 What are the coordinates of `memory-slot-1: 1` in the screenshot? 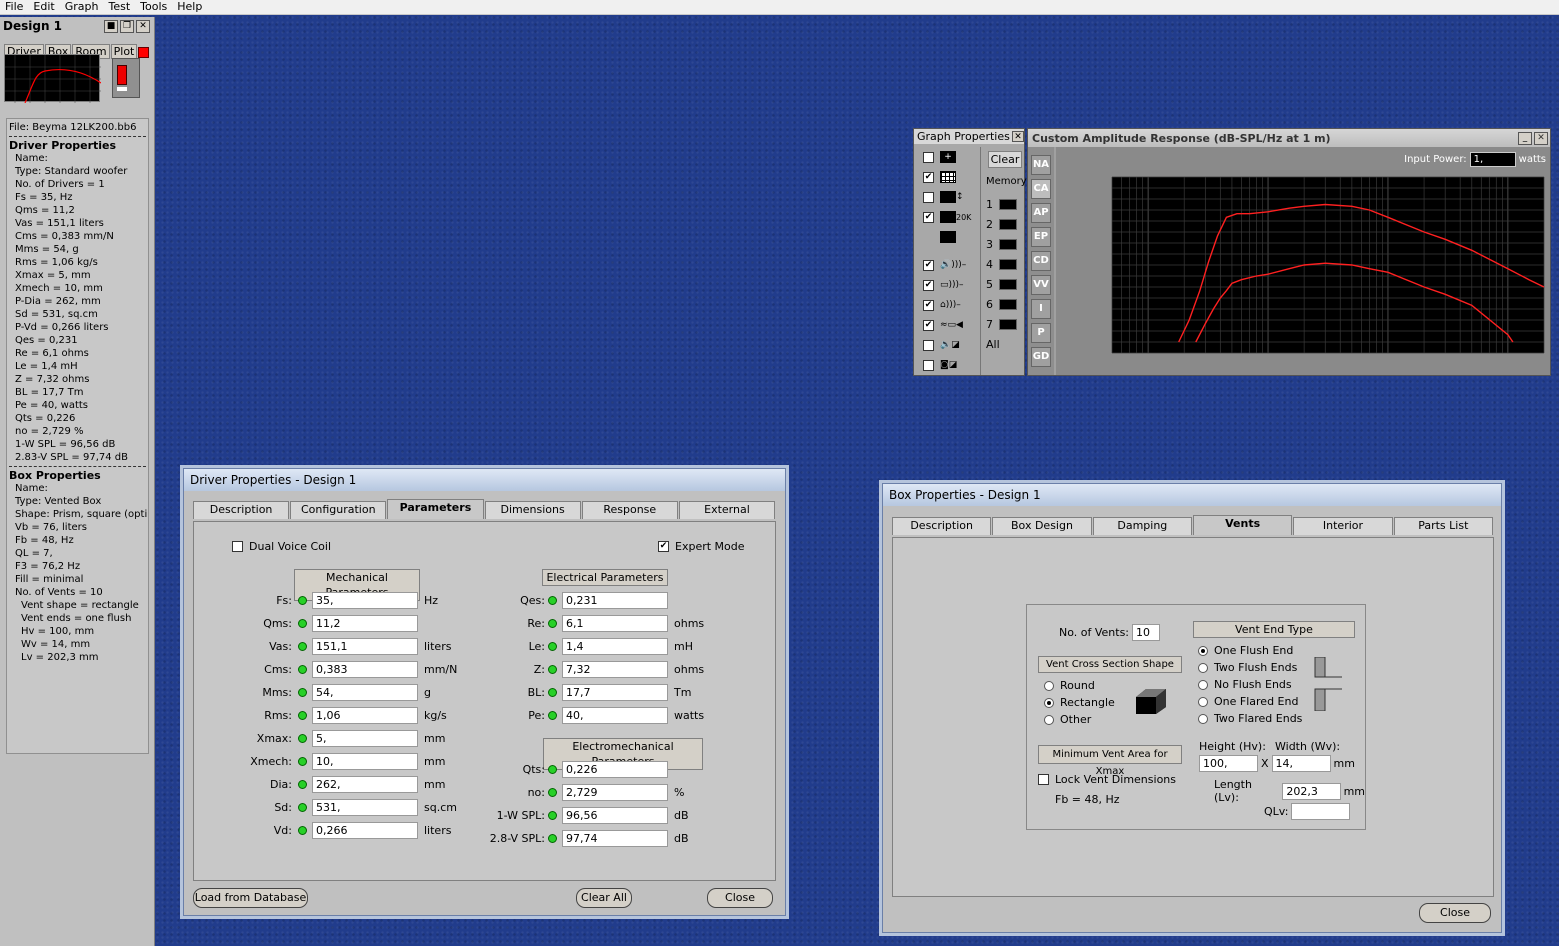 It's located at (1002, 204).